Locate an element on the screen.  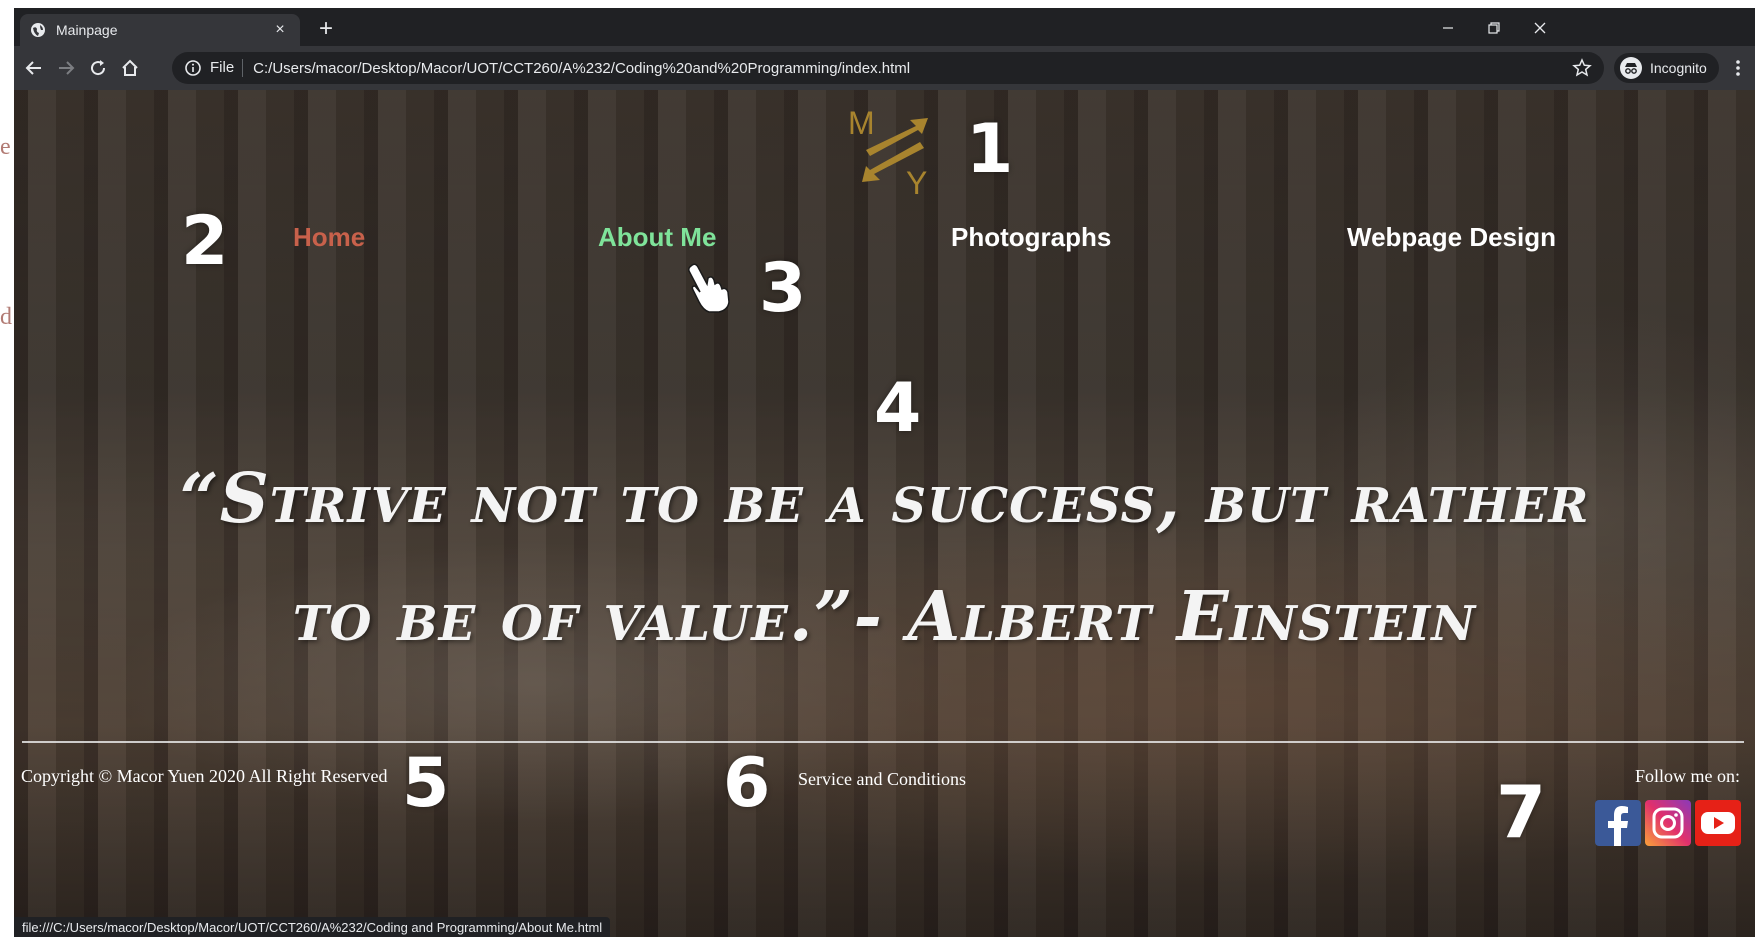
tab-close-icon: × is located at coordinates (280, 30).